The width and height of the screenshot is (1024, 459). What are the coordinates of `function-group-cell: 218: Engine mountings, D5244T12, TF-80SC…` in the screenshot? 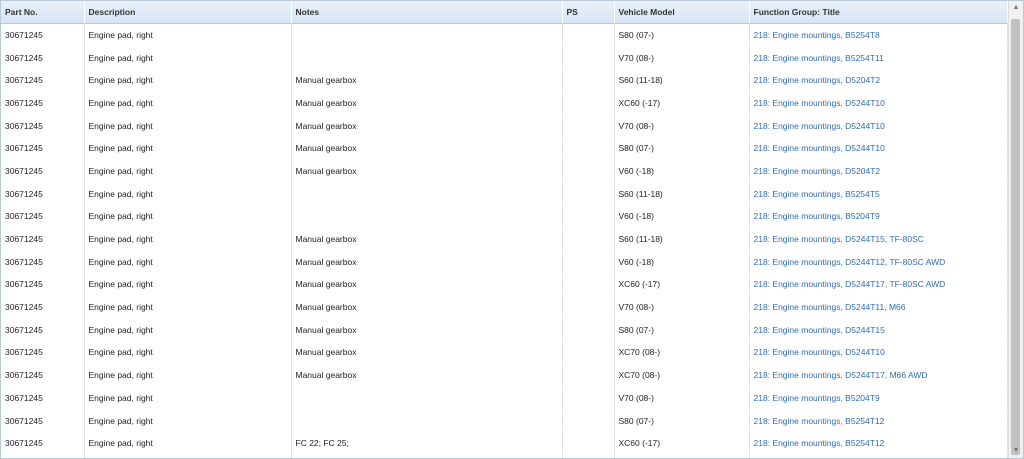 It's located at (878, 262).